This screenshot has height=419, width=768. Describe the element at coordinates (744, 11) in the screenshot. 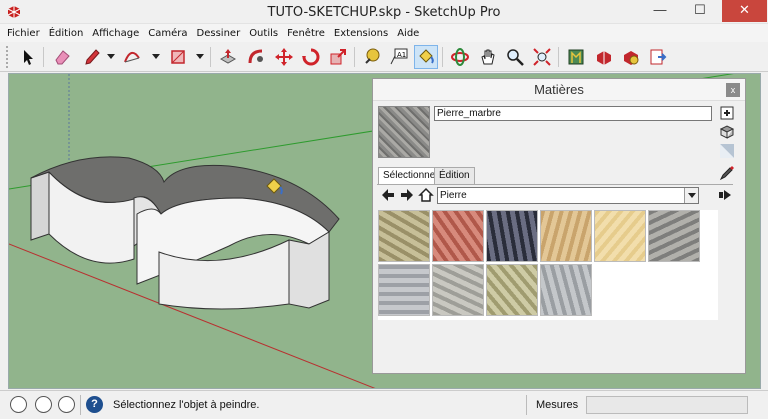

I see `close-button: ✕` at that location.